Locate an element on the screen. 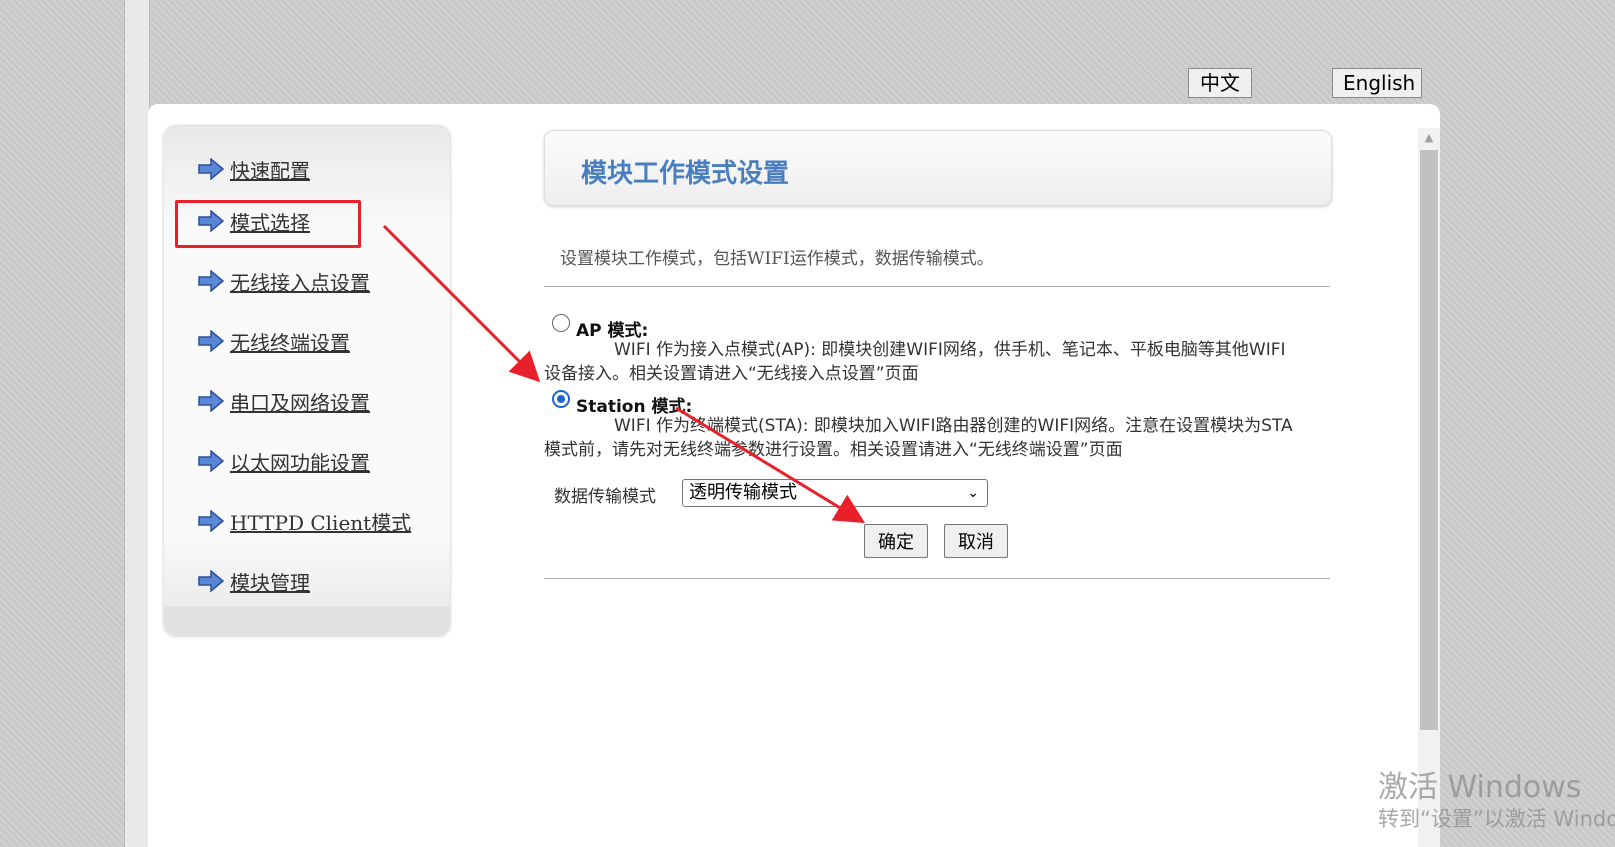  chinese-language-button: 中文 is located at coordinates (1220, 83).